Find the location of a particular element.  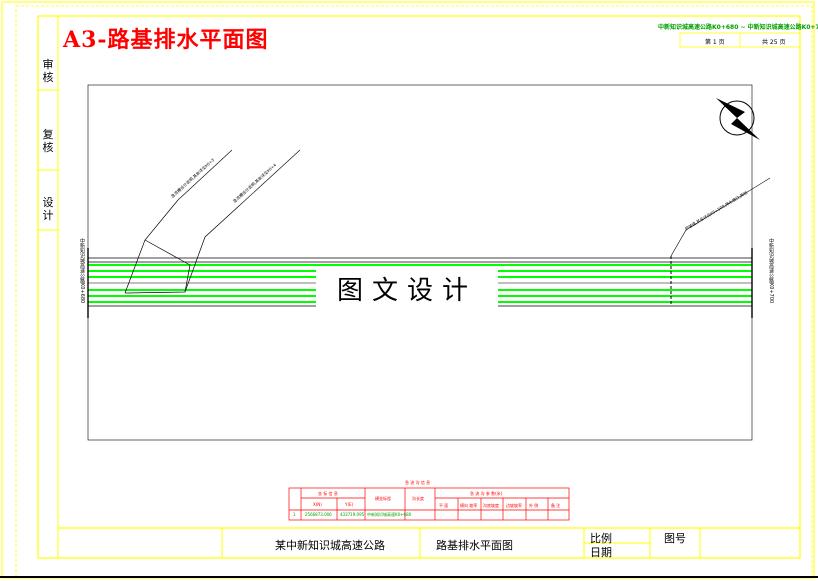

side-label-design: 设计 is located at coordinates (48, 209).